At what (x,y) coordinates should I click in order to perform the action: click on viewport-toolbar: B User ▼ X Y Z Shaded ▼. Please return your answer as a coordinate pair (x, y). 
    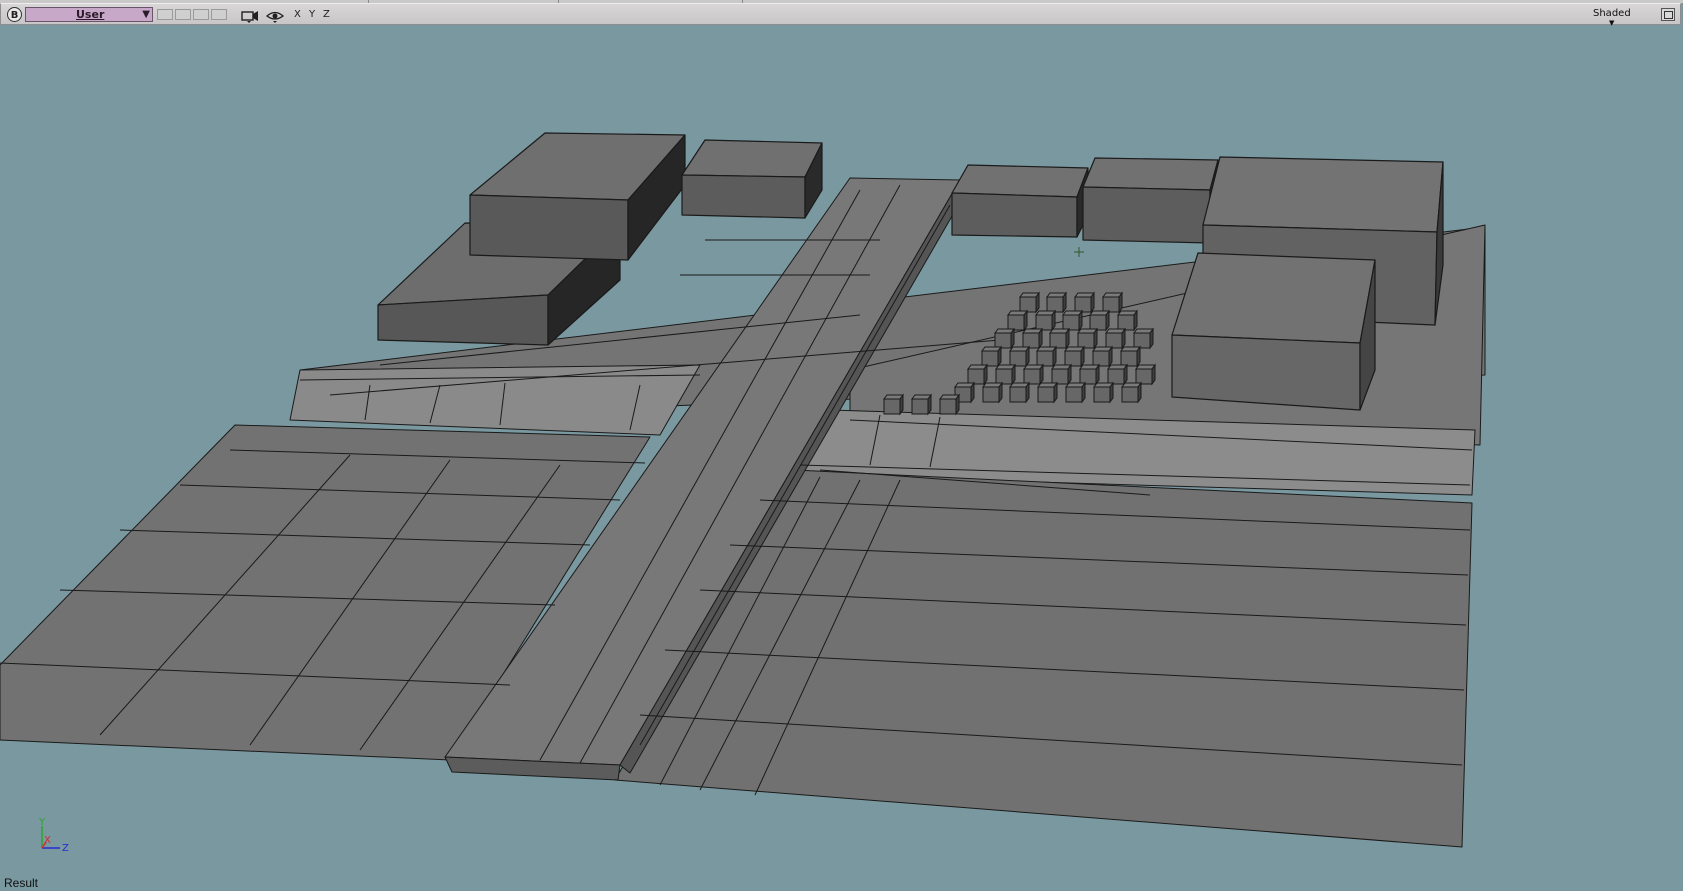
    Looking at the image, I should click on (840, 15).